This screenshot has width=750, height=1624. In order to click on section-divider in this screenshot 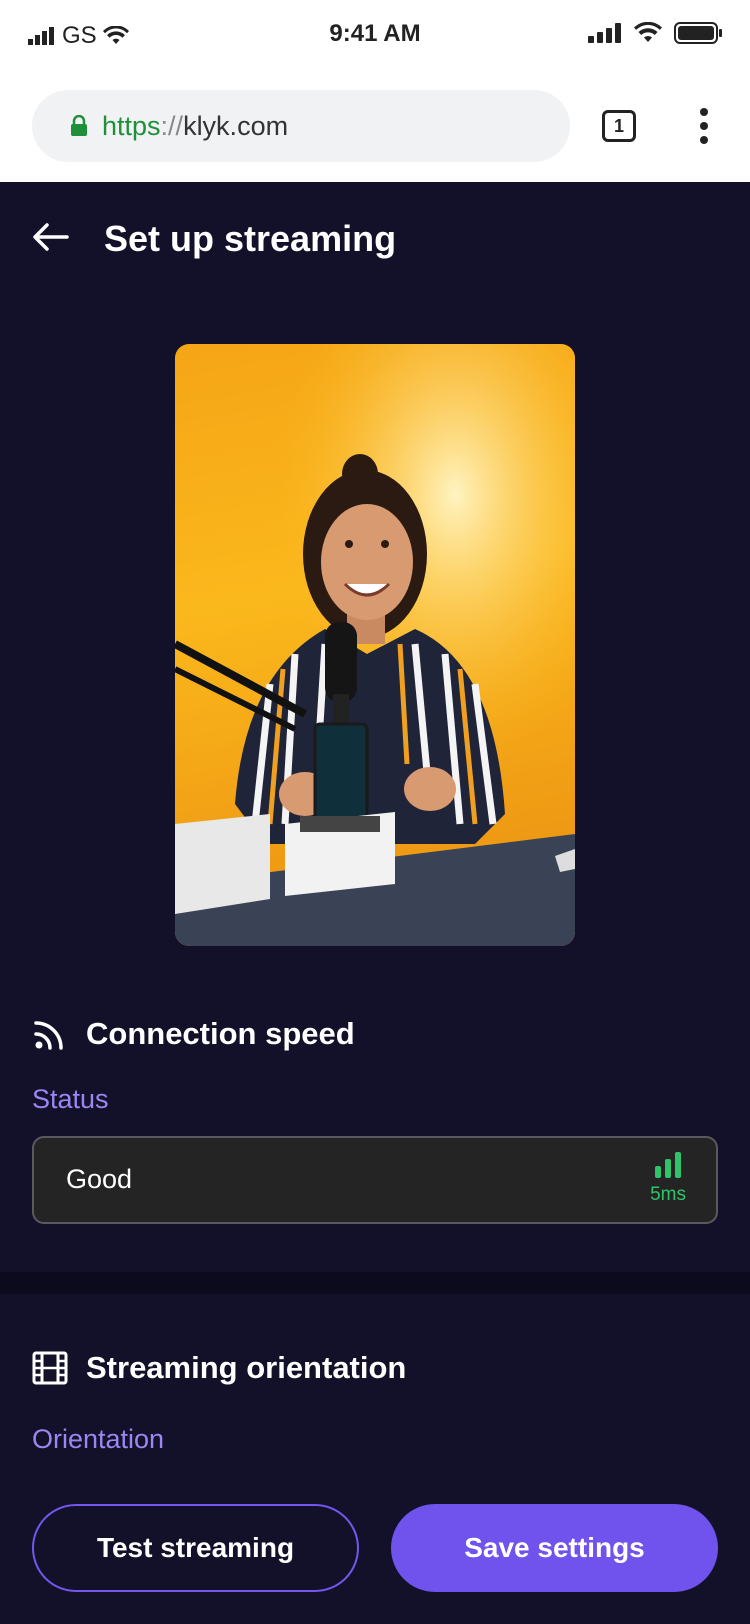, I will do `click(375, 1283)`.